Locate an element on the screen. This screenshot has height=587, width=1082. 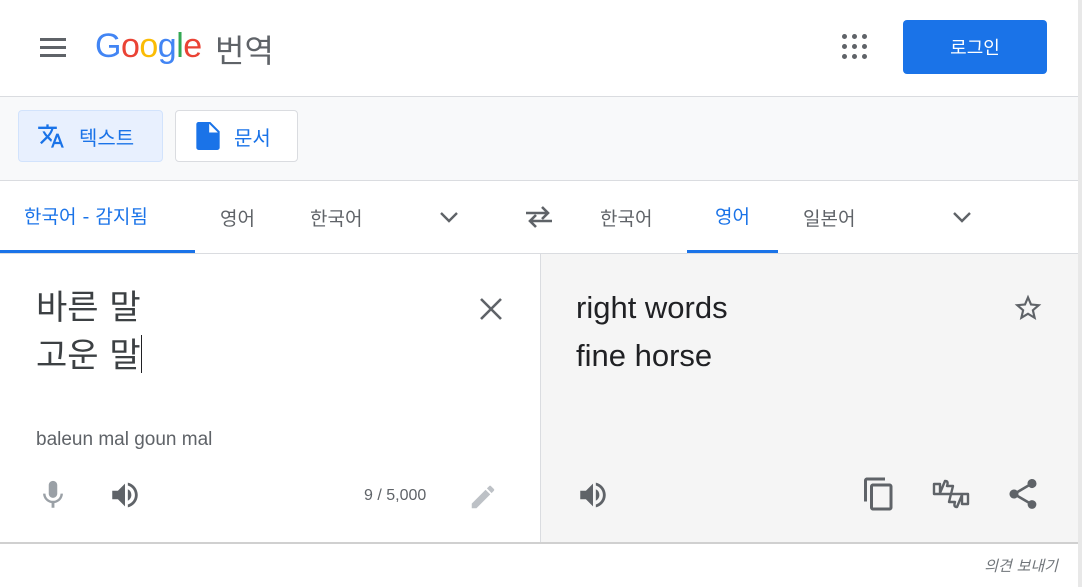
swap-languages-icon is located at coordinates (539, 217).